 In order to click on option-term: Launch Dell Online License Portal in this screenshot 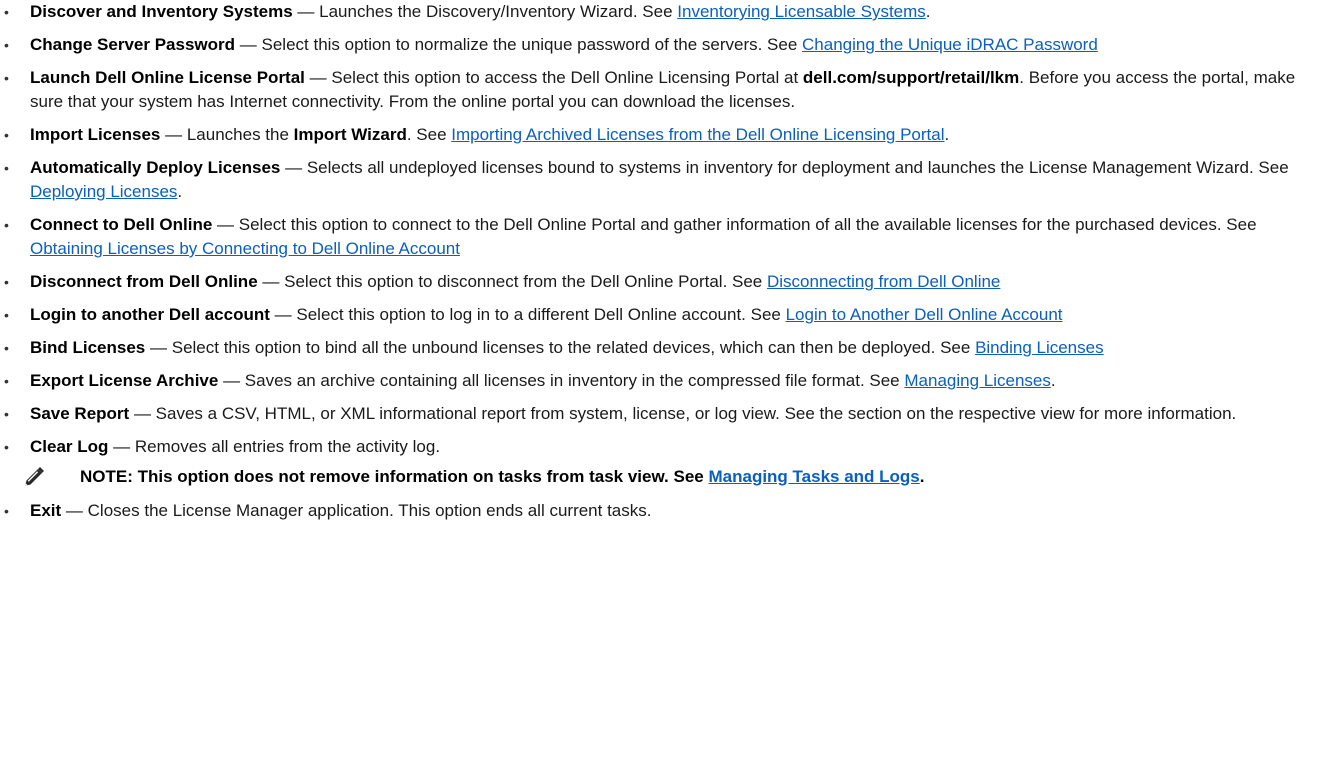, I will do `click(167, 77)`.